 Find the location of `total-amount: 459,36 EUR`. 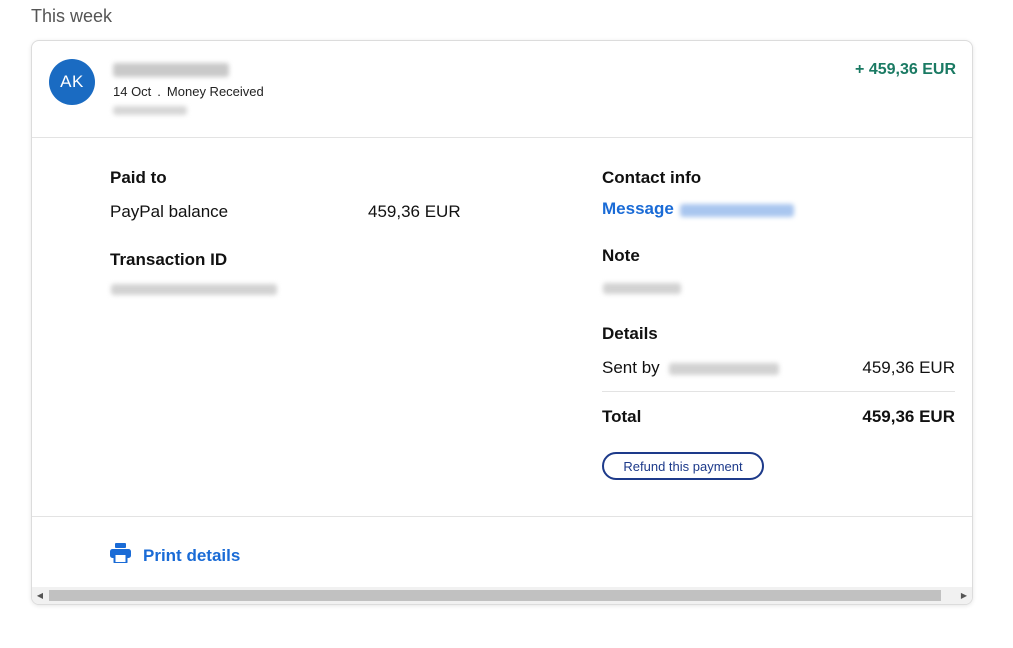

total-amount: 459,36 EUR is located at coordinates (908, 416).